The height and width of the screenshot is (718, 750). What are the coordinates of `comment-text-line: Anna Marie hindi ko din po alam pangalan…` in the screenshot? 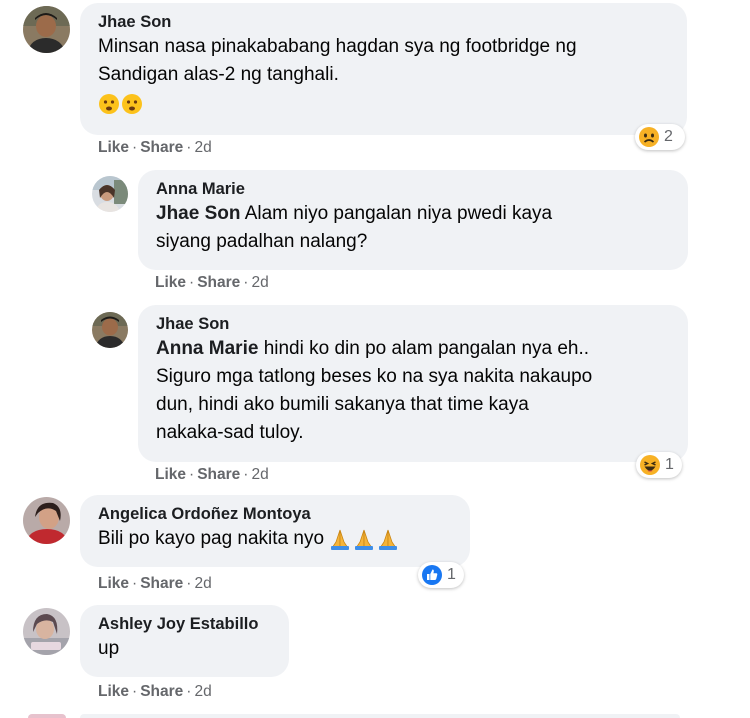 It's located at (415, 349).